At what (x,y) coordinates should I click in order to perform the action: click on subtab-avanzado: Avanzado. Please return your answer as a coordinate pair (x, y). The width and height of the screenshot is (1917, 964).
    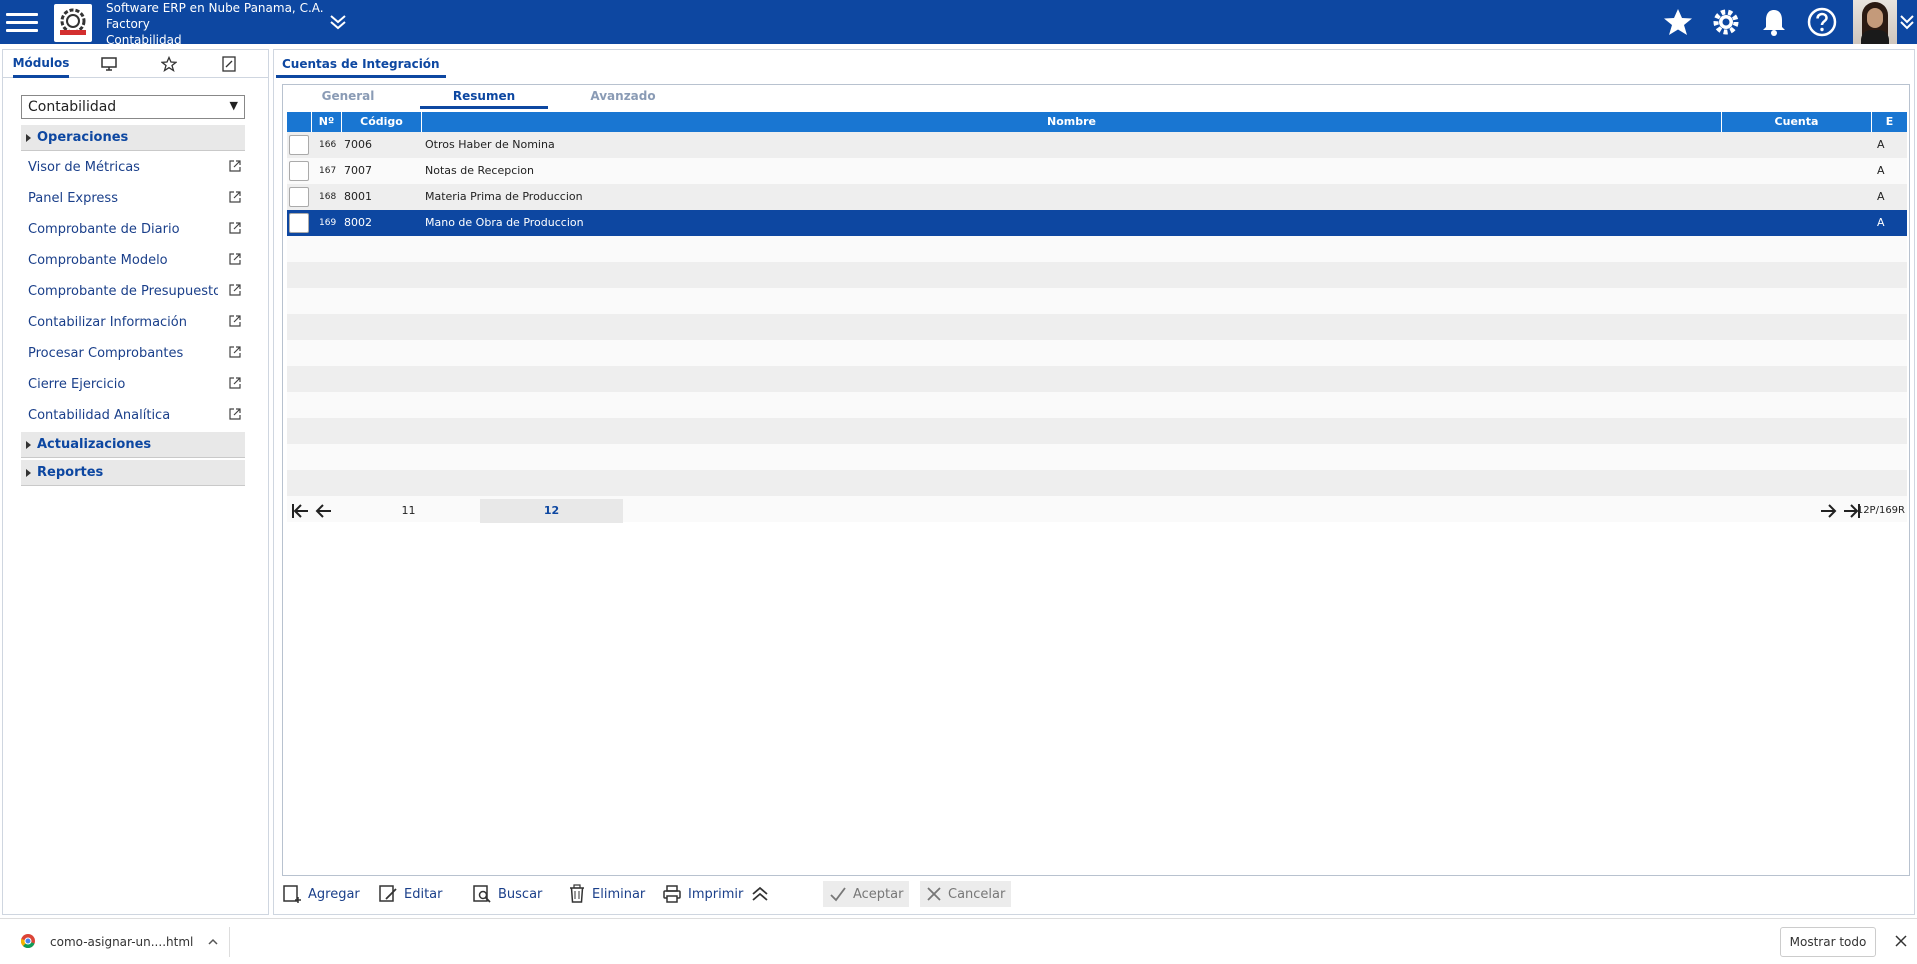
    Looking at the image, I should click on (623, 99).